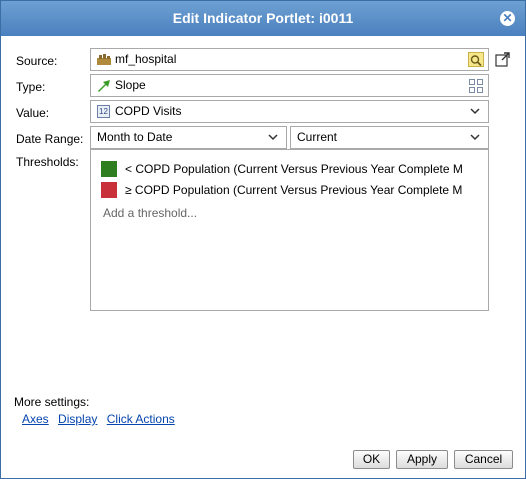  Describe the element at coordinates (146, 59) in the screenshot. I see `source-value: mf_hospital` at that location.